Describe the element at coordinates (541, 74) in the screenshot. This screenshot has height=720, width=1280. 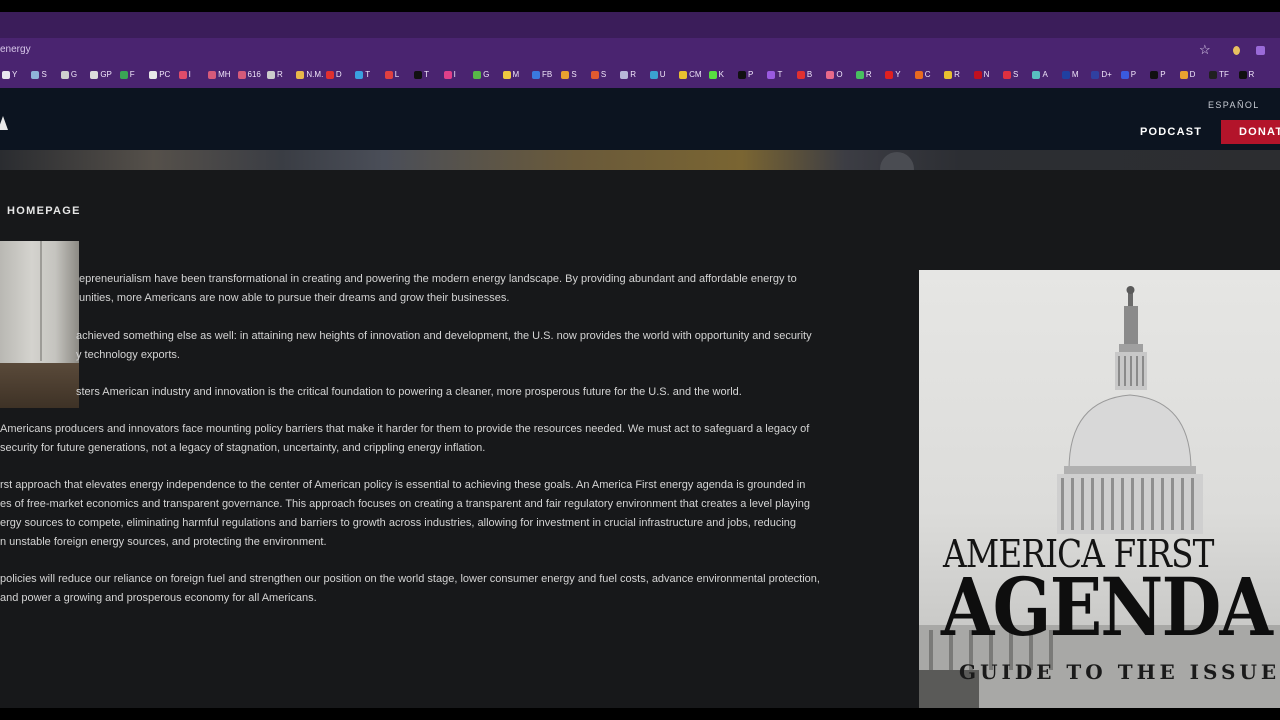
I see `bookmark-item: FB` at that location.